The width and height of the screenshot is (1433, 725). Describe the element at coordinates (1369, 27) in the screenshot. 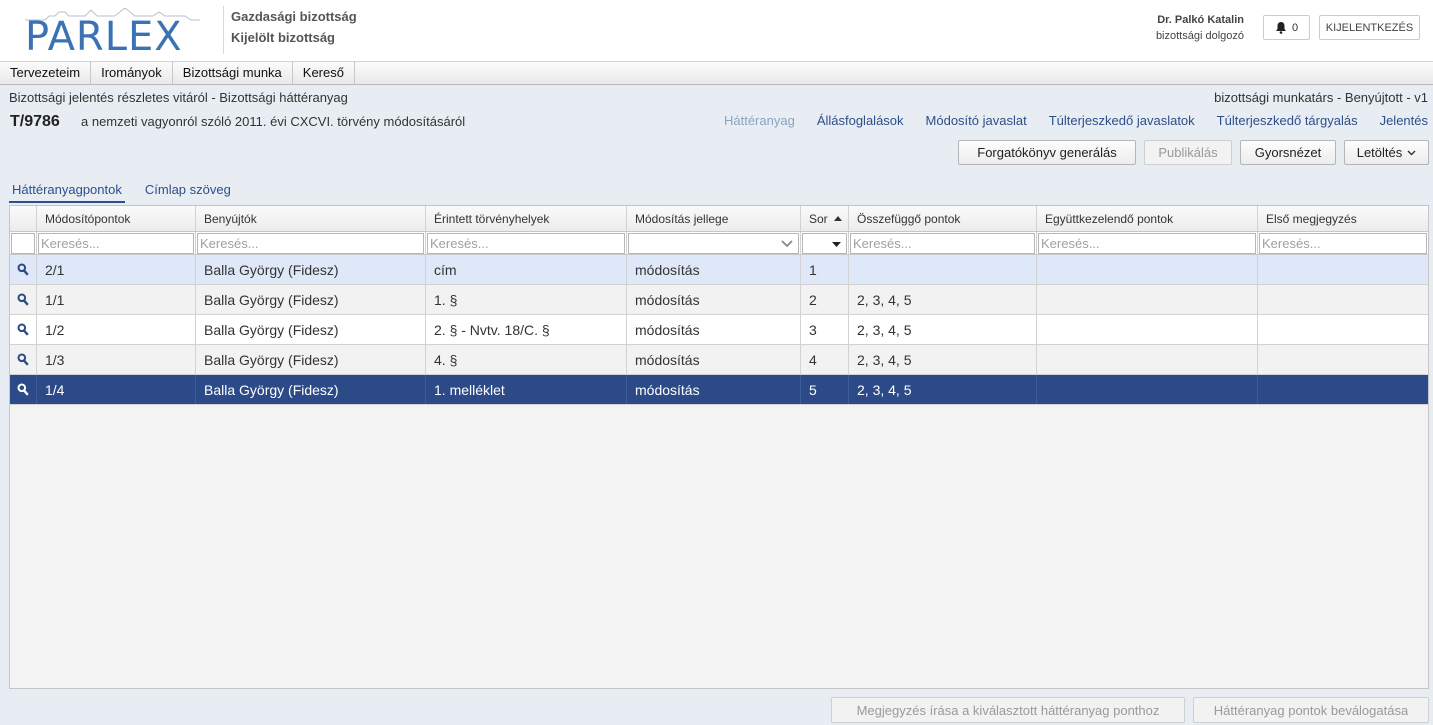

I see `logout-button: KIJELENTKEZÉS` at that location.